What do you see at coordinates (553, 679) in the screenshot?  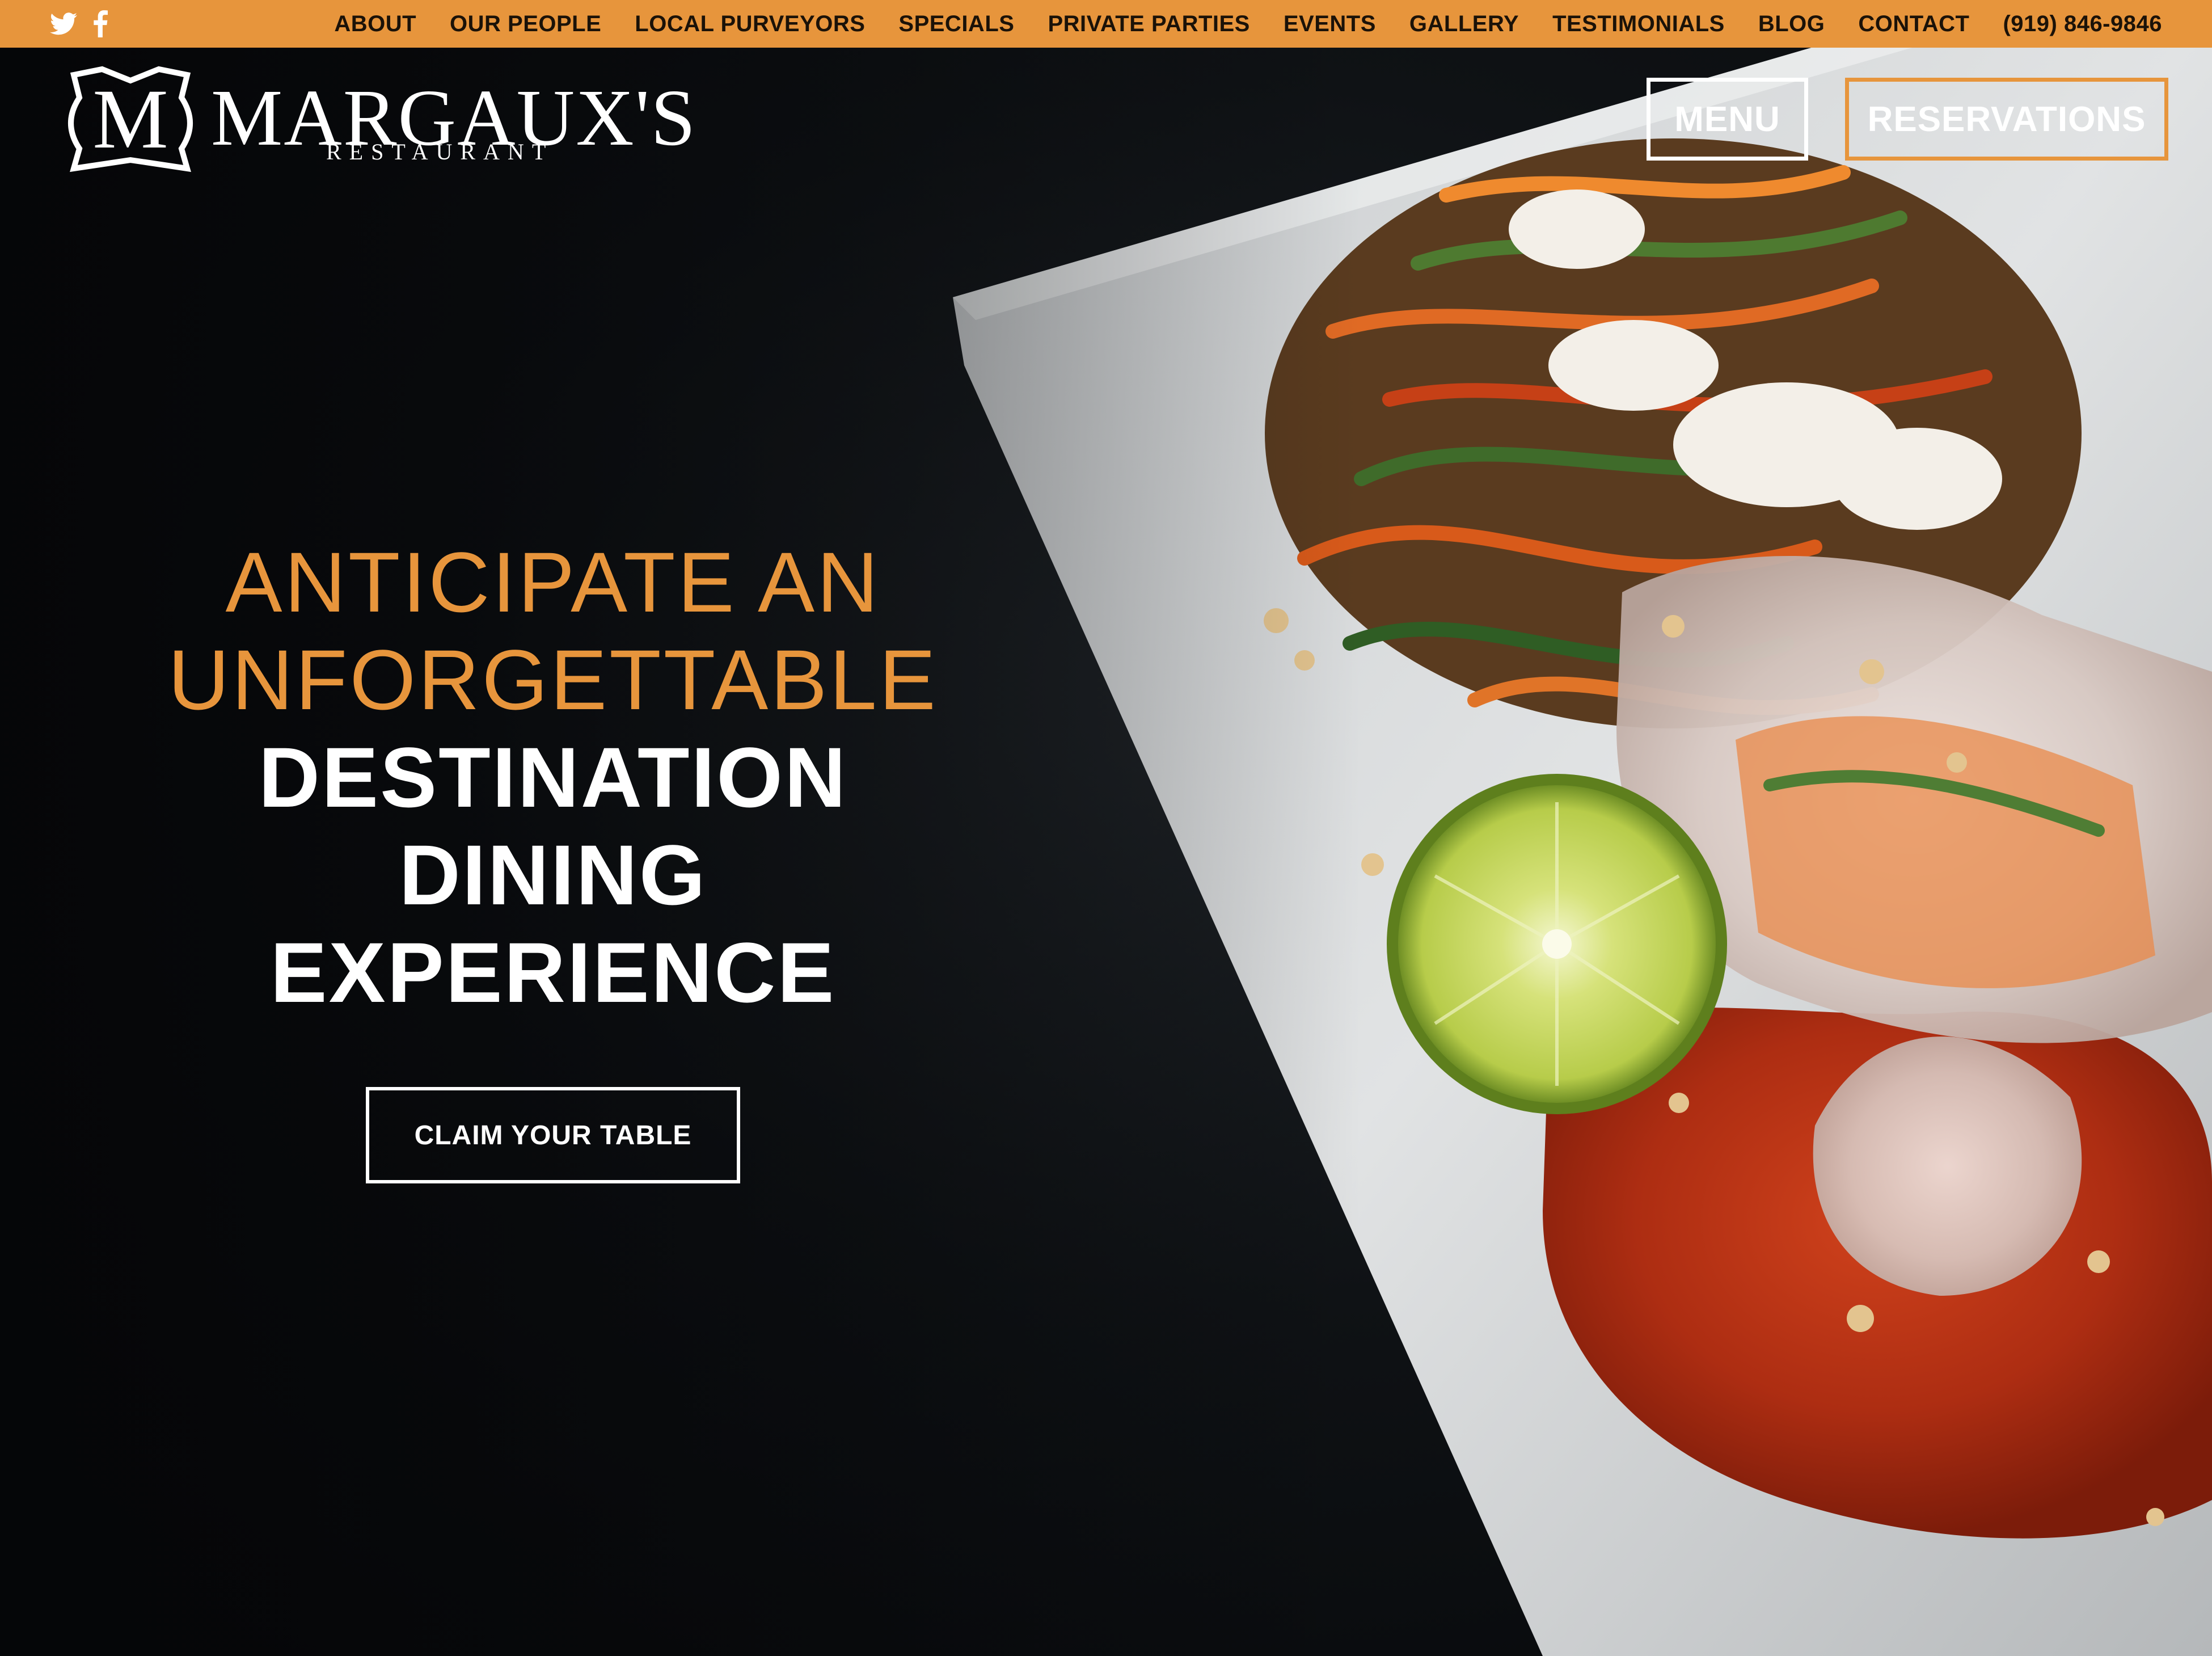 I see `headline-line: UNFORGETTABLE` at bounding box center [553, 679].